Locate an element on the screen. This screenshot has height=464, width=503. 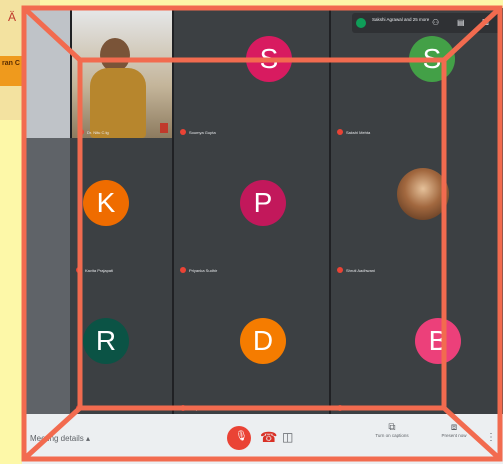
tile-name: Deepika saxena is located at coordinates (199, 408).